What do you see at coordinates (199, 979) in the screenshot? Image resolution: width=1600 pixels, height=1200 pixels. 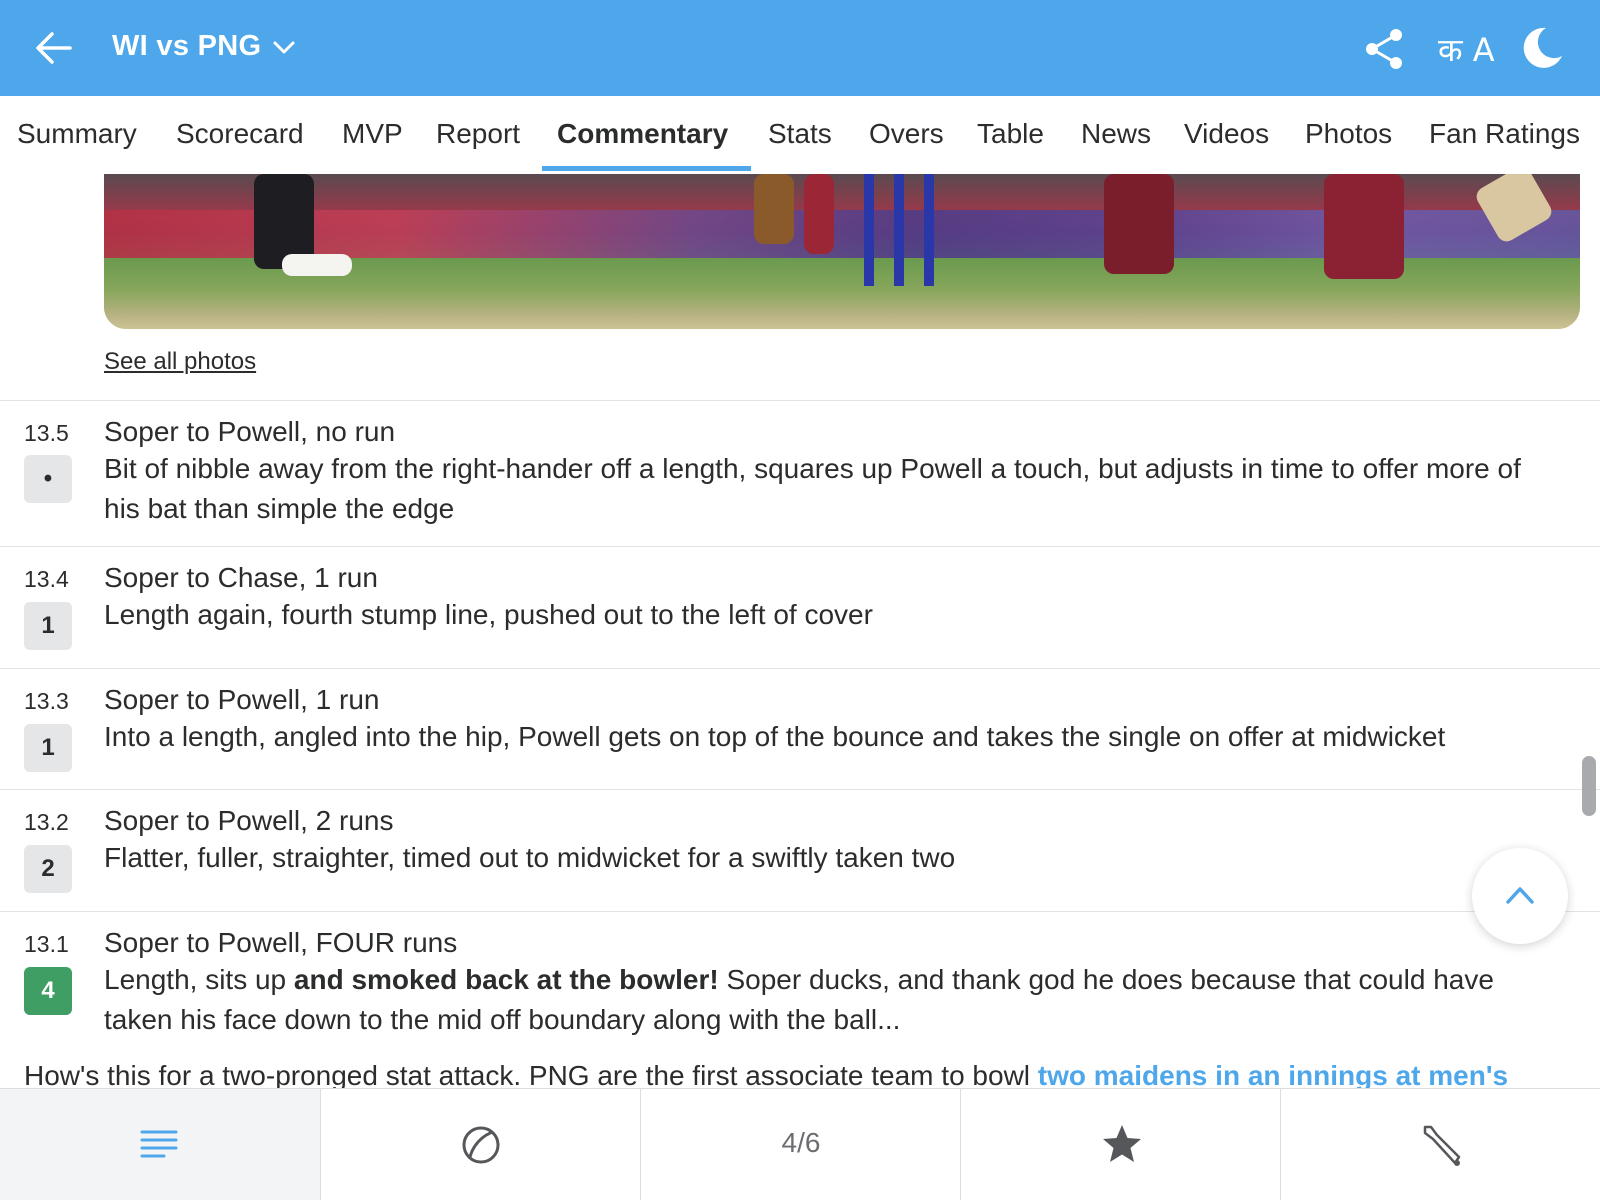 I see `text-part: Length, sits up` at bounding box center [199, 979].